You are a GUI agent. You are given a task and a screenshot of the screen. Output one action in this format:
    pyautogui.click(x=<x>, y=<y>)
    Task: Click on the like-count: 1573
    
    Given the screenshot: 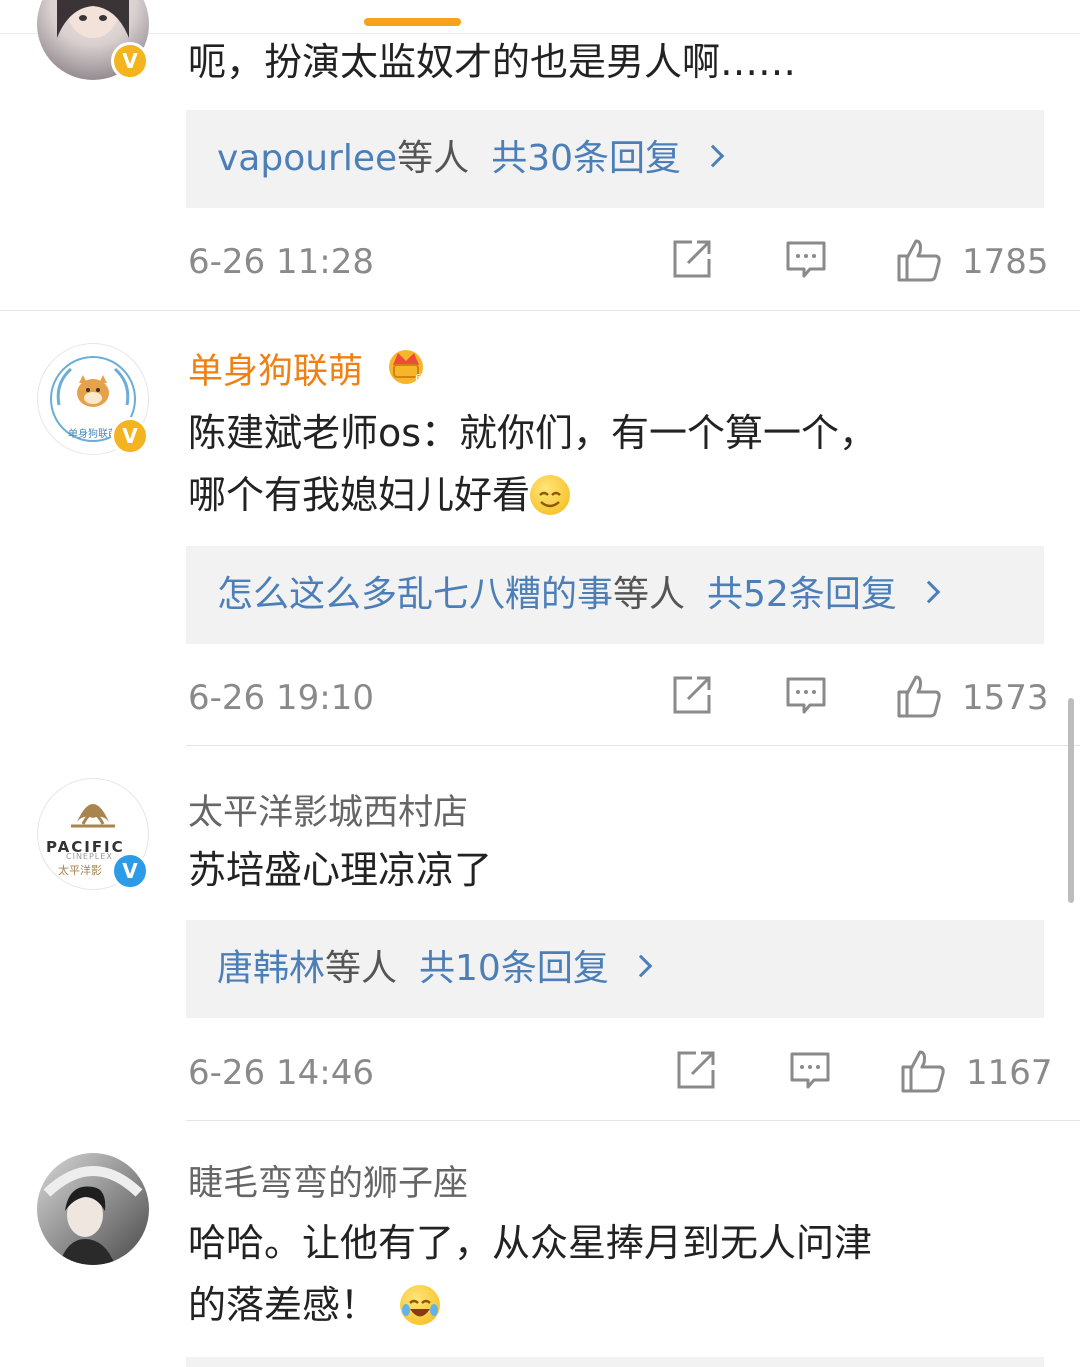 What is the action you would take?
    pyautogui.click(x=1005, y=698)
    